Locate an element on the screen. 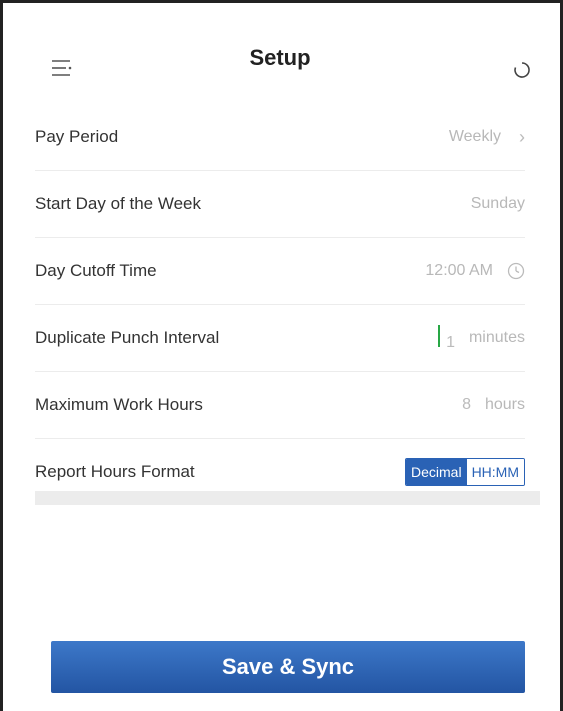 The height and width of the screenshot is (711, 563). text-cursor is located at coordinates (439, 335).